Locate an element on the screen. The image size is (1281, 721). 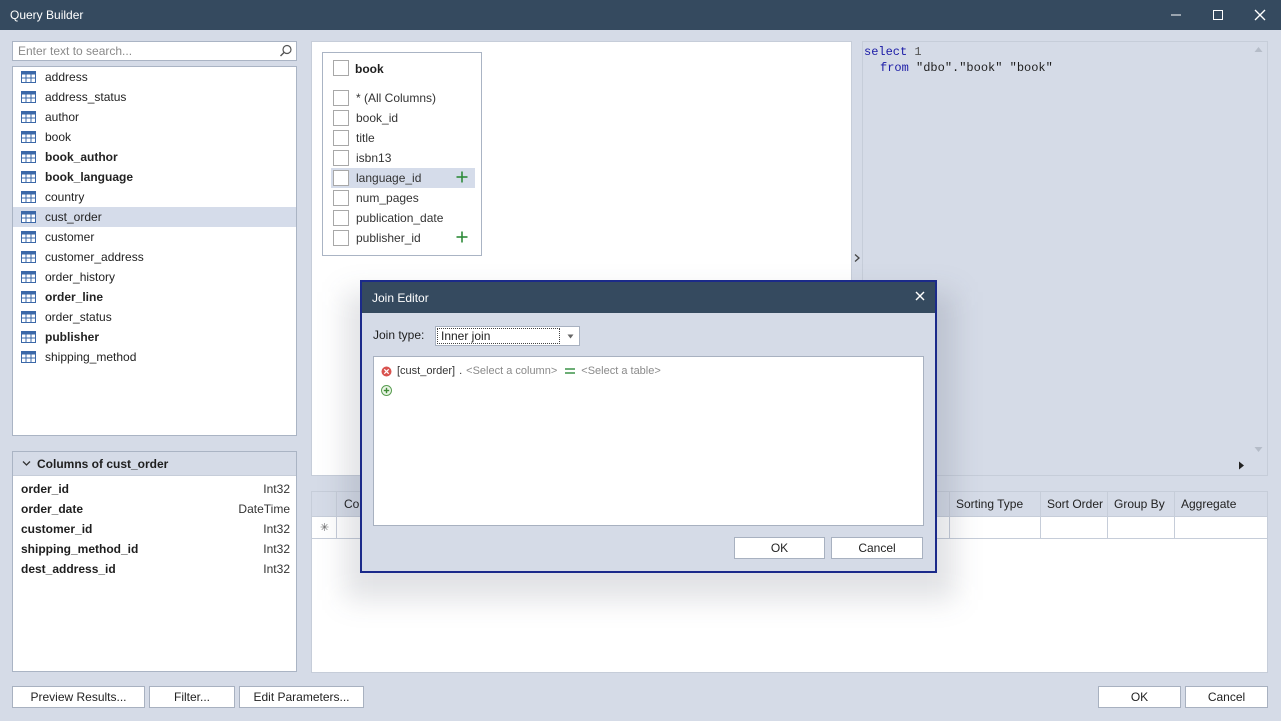
sql-value: 1 is located at coordinates (918, 52).